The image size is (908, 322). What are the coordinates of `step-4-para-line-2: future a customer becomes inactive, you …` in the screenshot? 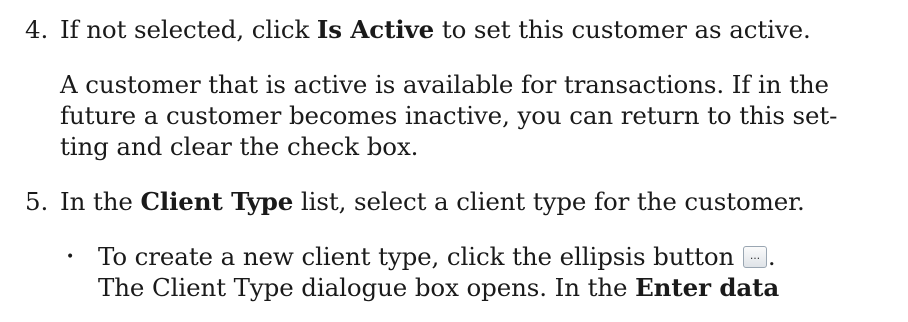 It's located at (449, 115).